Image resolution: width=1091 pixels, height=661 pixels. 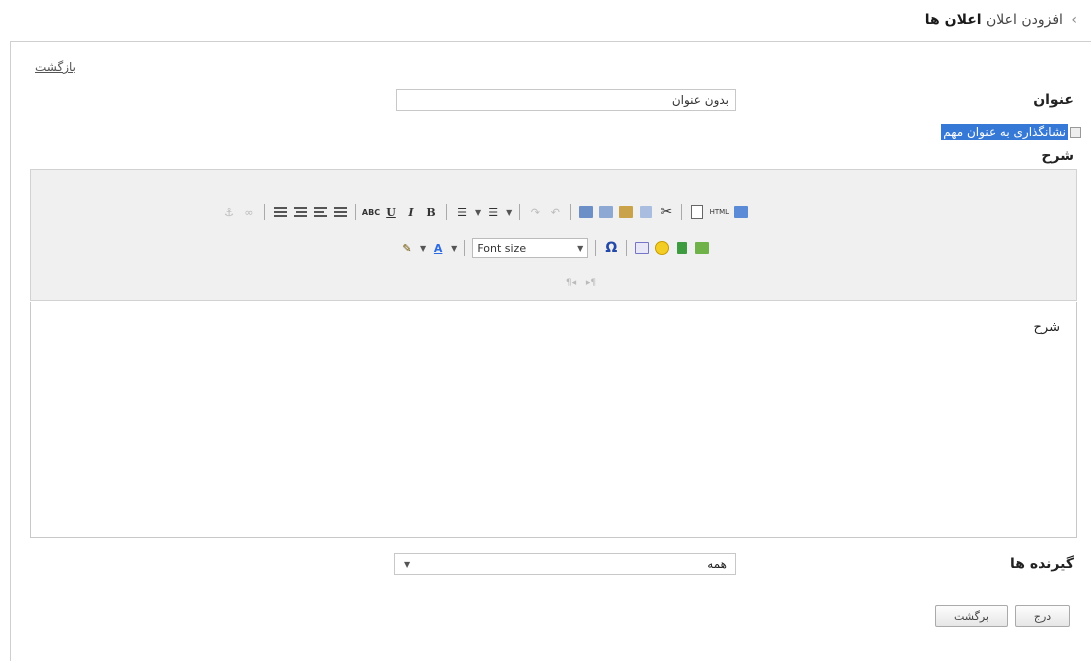 What do you see at coordinates (423, 248) in the screenshot?
I see `highlight-dropdown-icon: ▼` at bounding box center [423, 248].